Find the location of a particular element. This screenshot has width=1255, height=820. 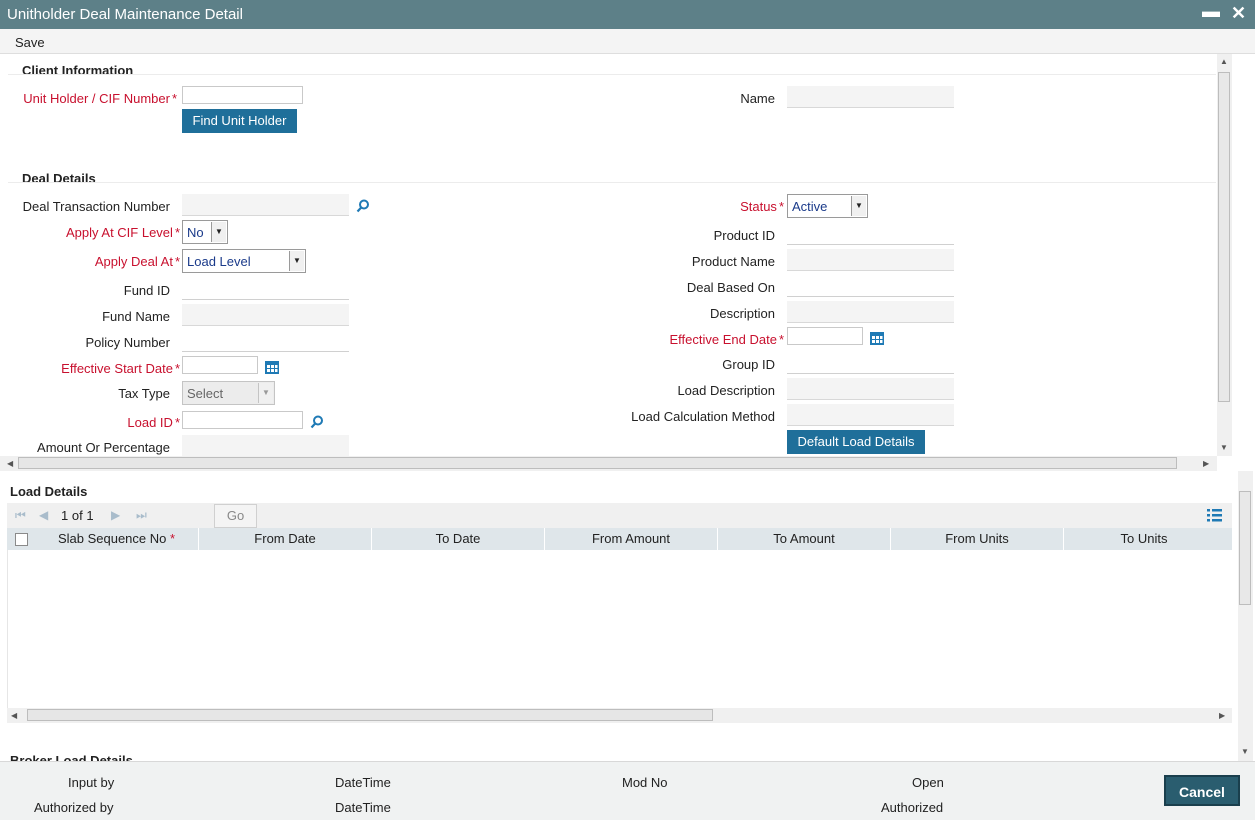

amount-or-percentage-label: Amount Or Percentage is located at coordinates (103, 447).